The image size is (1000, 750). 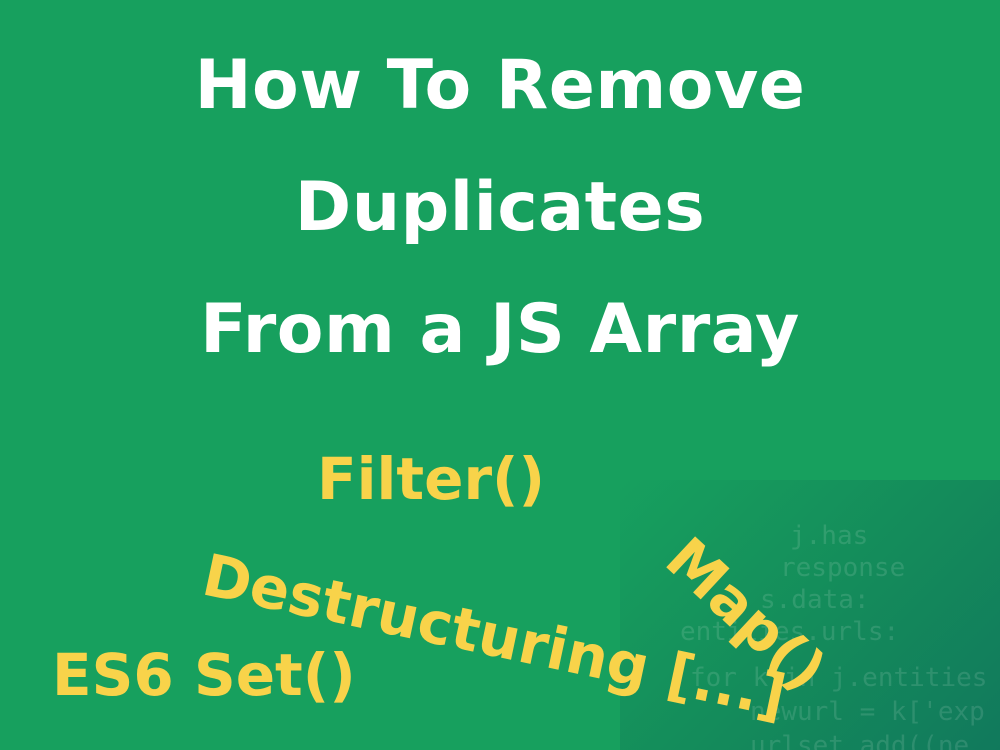 I want to click on title-line-1: How To Remove, so click(x=500, y=85).